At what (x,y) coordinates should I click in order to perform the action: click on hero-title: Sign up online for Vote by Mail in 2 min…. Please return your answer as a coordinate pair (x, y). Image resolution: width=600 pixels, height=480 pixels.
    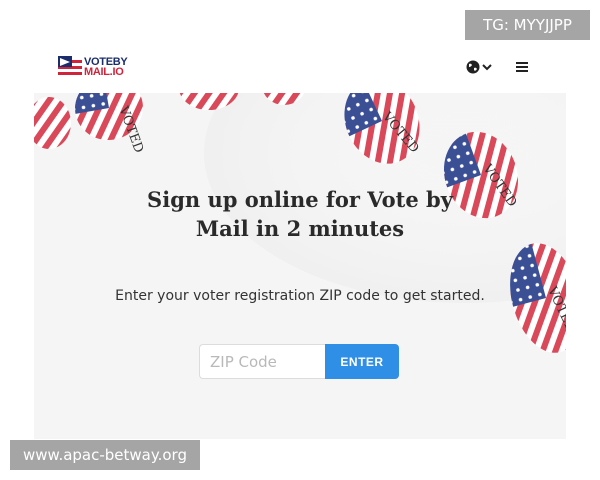
    Looking at the image, I should click on (300, 214).